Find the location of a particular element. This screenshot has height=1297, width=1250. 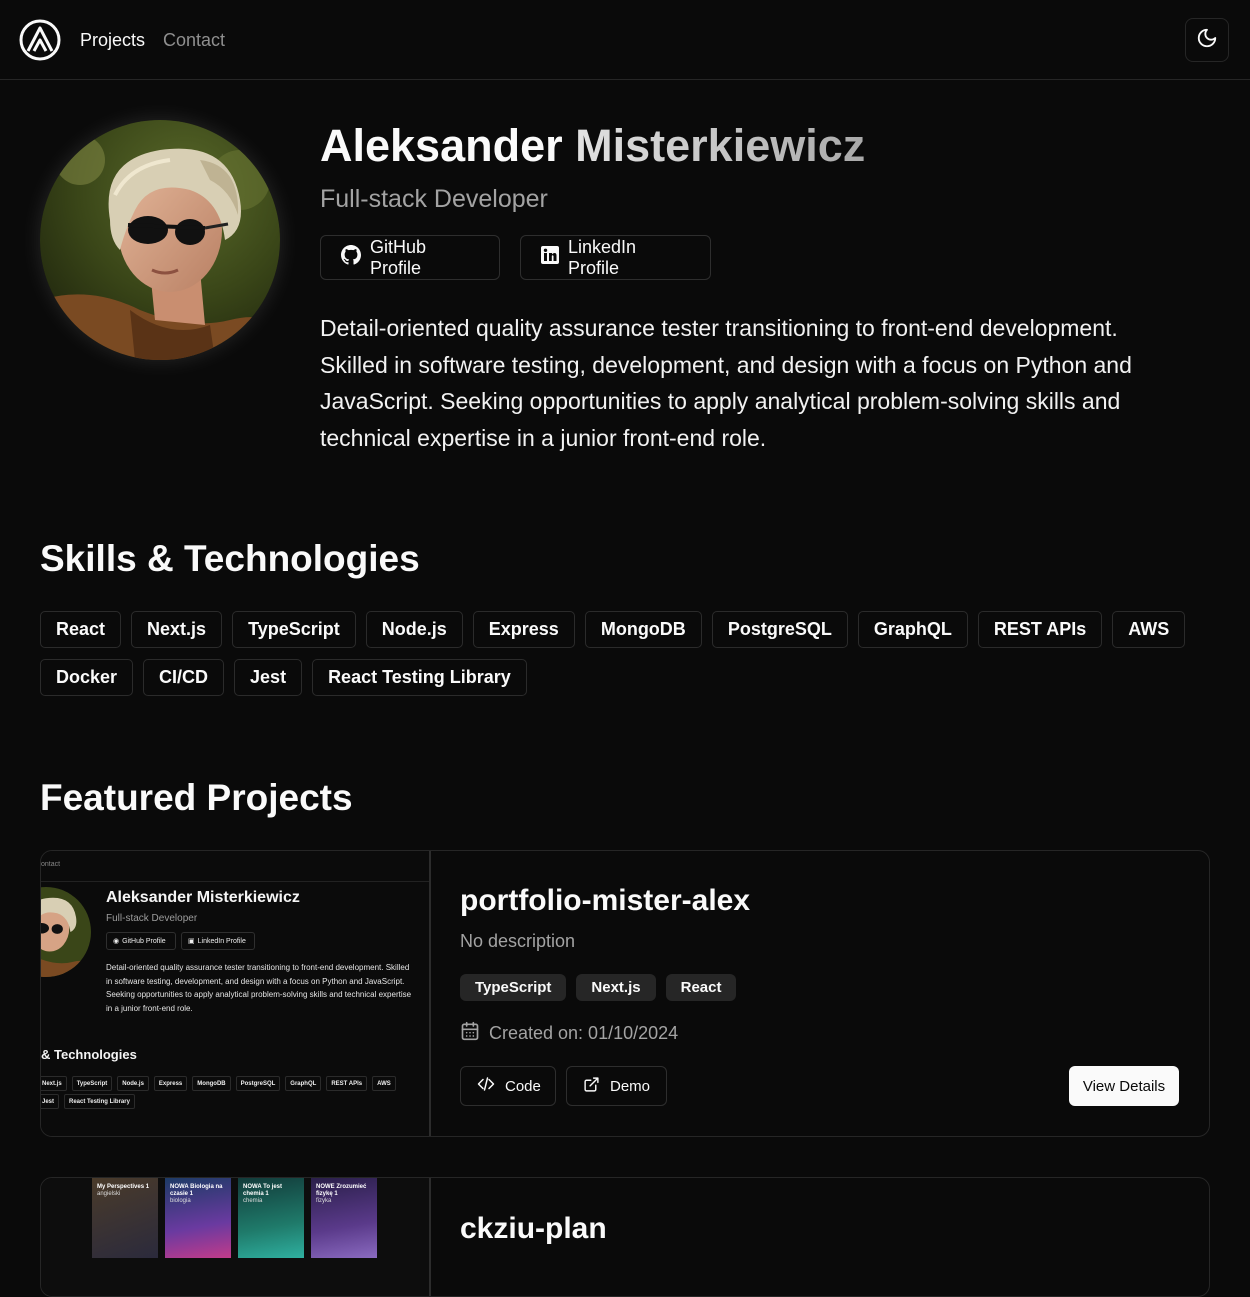

skill-badge: Docker is located at coordinates (87, 677).